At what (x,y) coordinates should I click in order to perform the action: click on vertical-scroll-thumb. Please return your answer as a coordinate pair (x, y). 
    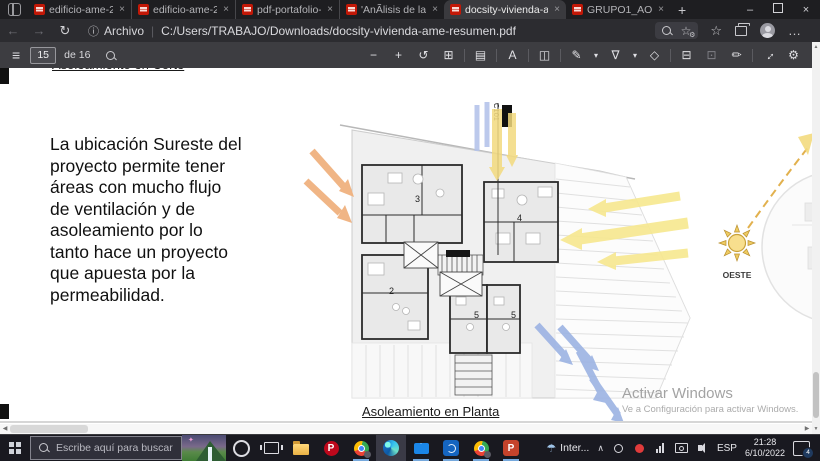
    Looking at the image, I should click on (816, 395).